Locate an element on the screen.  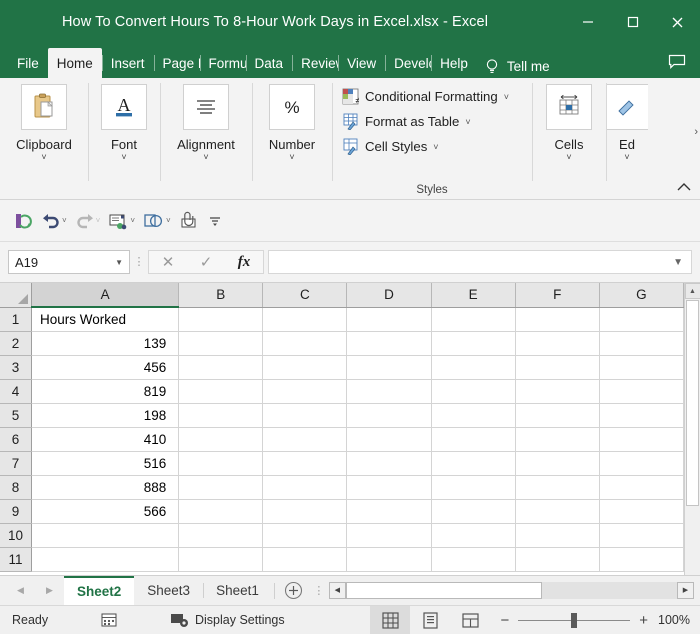
cell-a5: 198 is located at coordinates (105, 415).